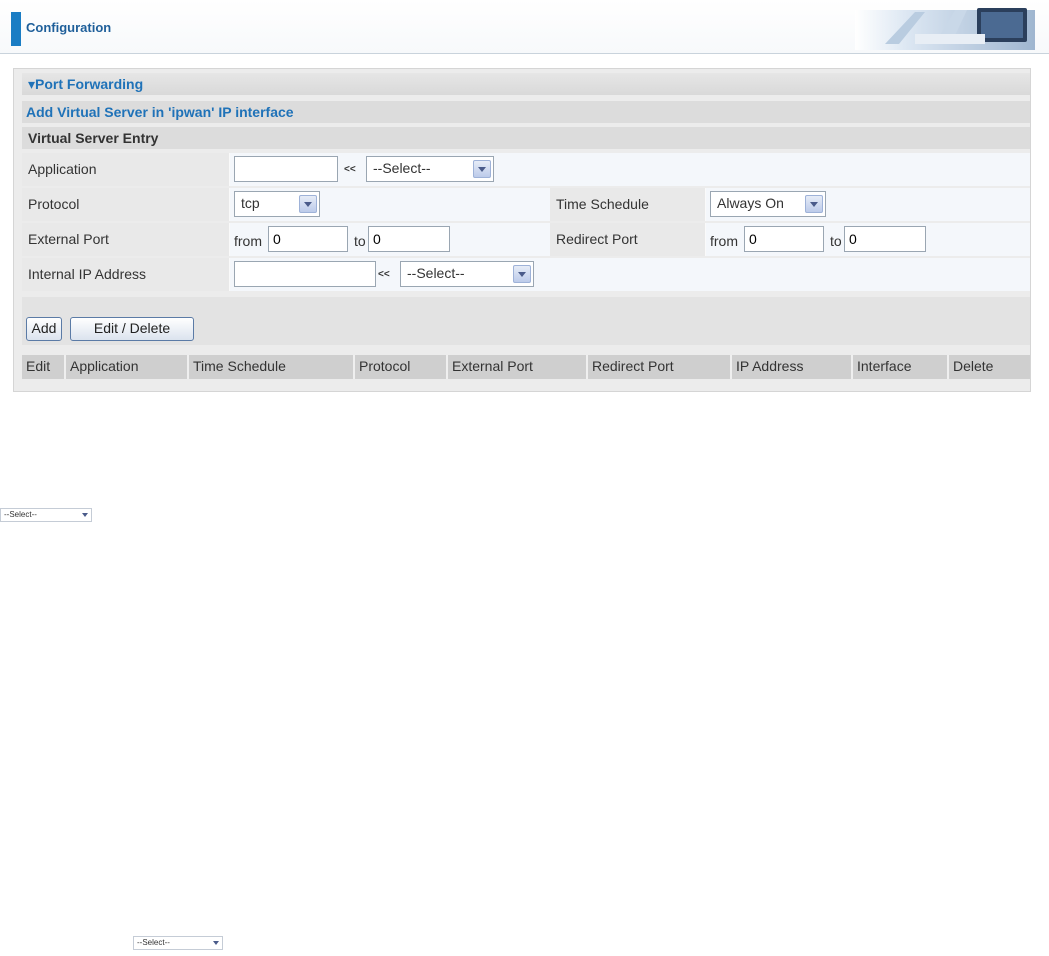 This screenshot has width=1049, height=956. I want to click on application-select: --Select--, so click(430, 169).